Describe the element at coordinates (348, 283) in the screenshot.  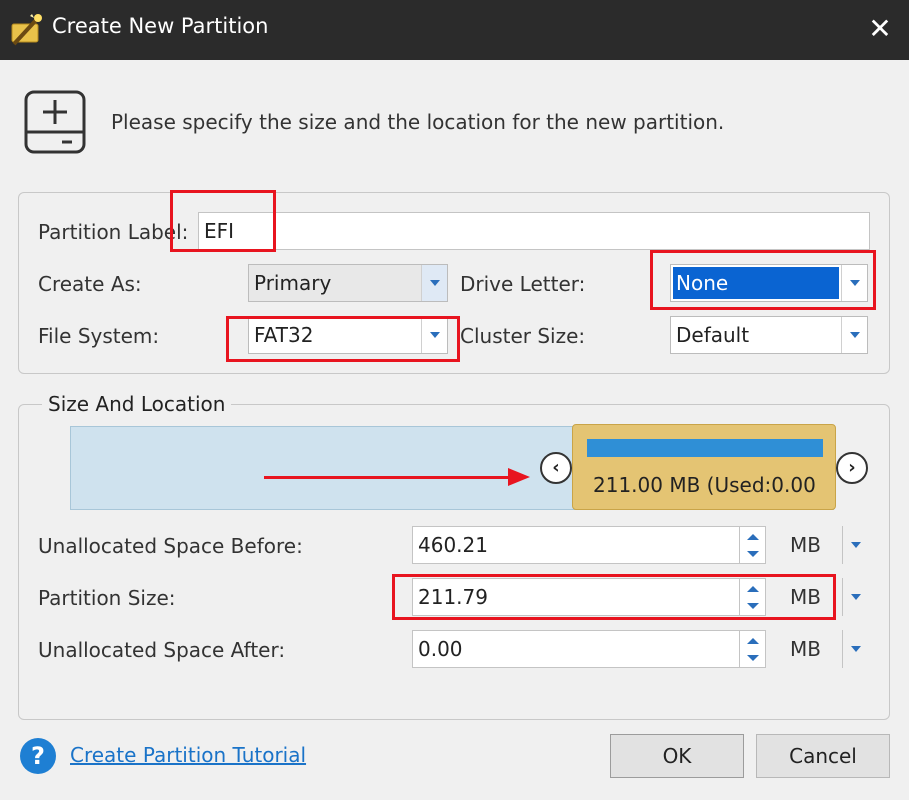
I see `create-as-select: Primary` at that location.